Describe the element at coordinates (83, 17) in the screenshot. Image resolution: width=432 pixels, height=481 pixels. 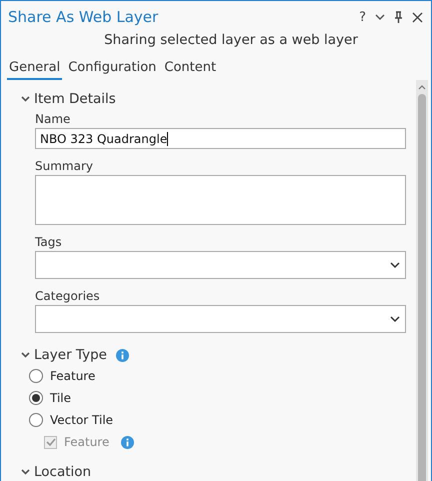
I see `window-title: Share As Web Layer` at that location.